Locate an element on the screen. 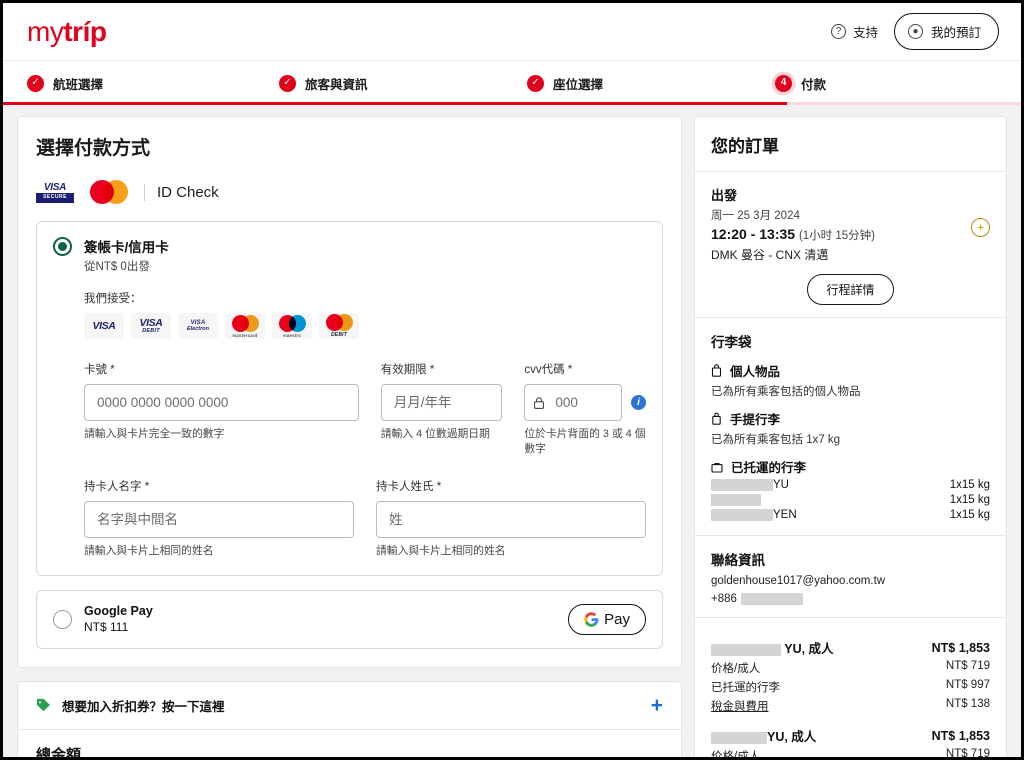  checked-bag-icon is located at coordinates (717, 467).